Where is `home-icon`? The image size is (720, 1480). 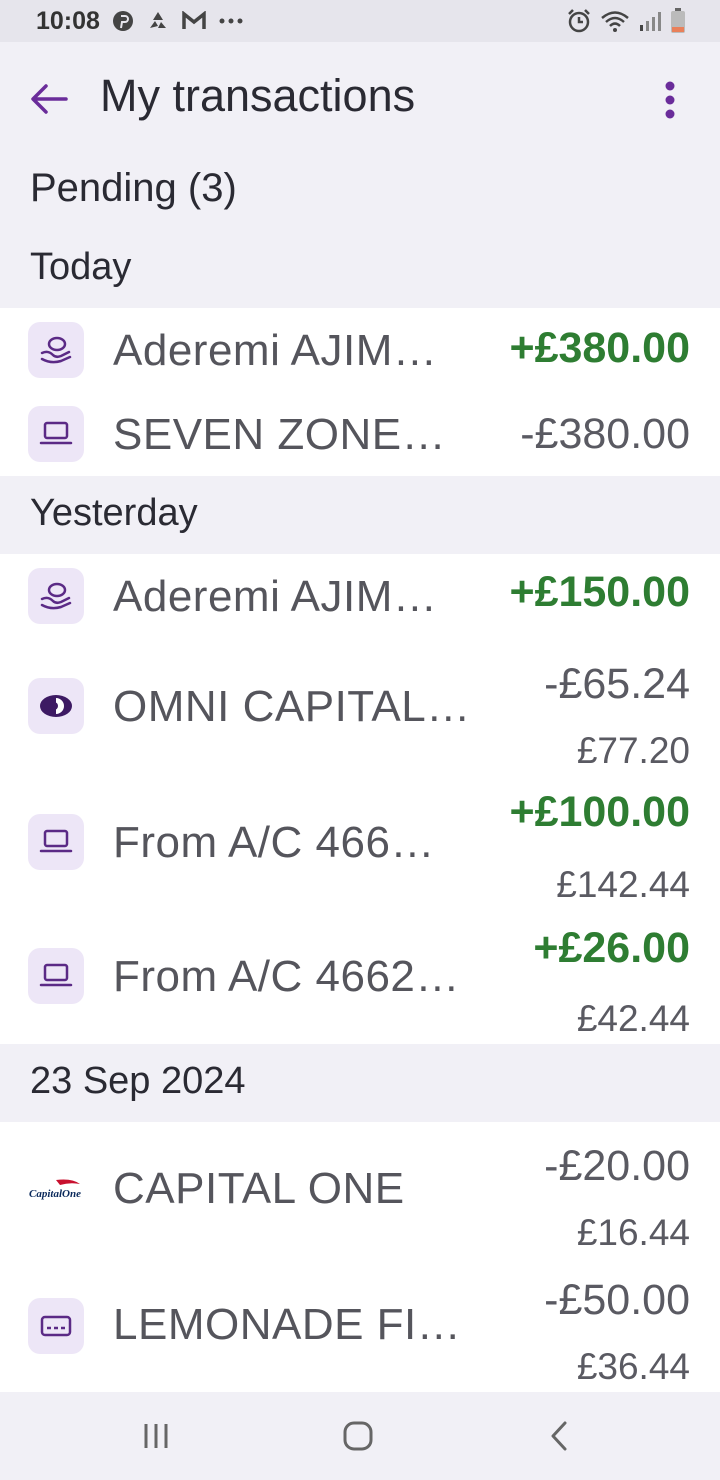
home-icon is located at coordinates (358, 1436).